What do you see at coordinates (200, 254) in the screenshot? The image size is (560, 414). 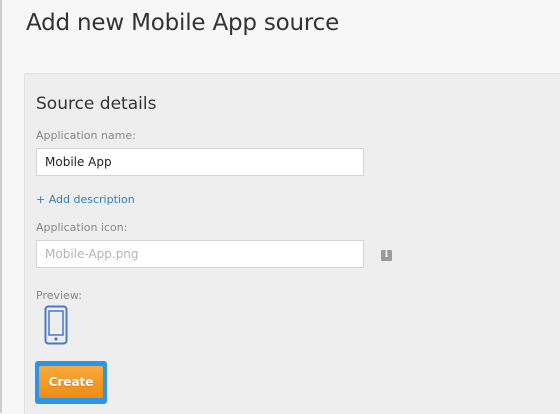 I see `app-icon-input` at bounding box center [200, 254].